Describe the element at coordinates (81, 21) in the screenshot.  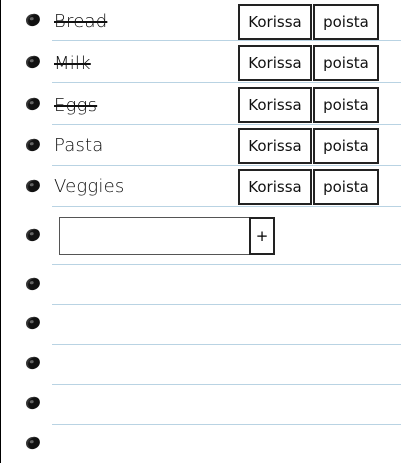
I see `item-label: Bread` at that location.